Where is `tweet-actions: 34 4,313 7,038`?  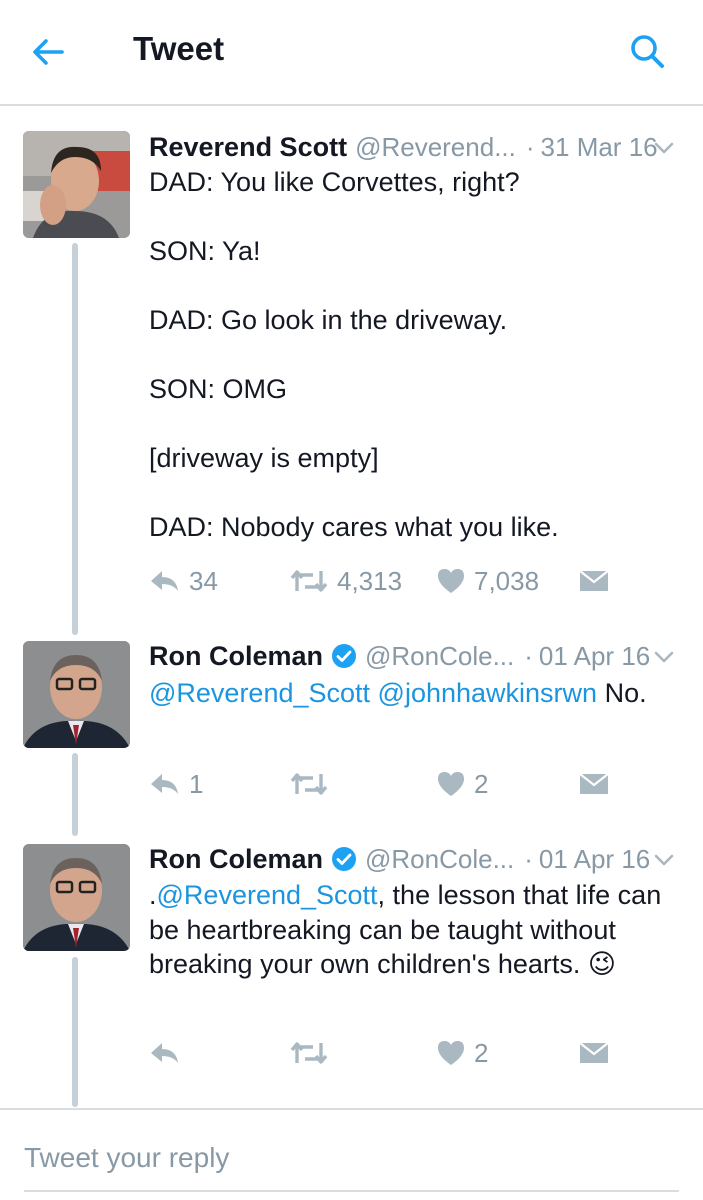
tweet-actions: 34 4,313 7,038 is located at coordinates (384, 581).